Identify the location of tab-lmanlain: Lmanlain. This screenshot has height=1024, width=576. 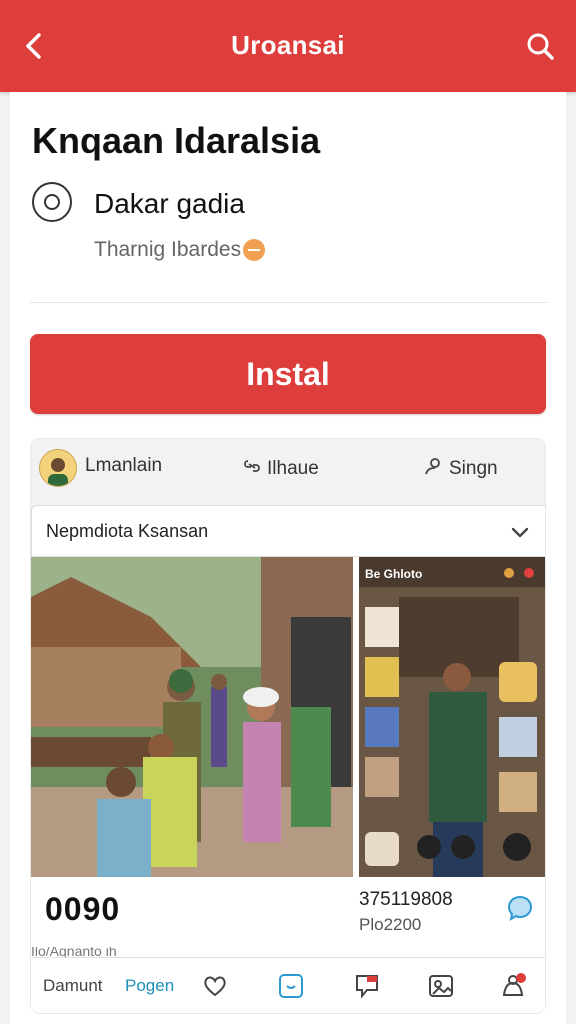
(123, 466).